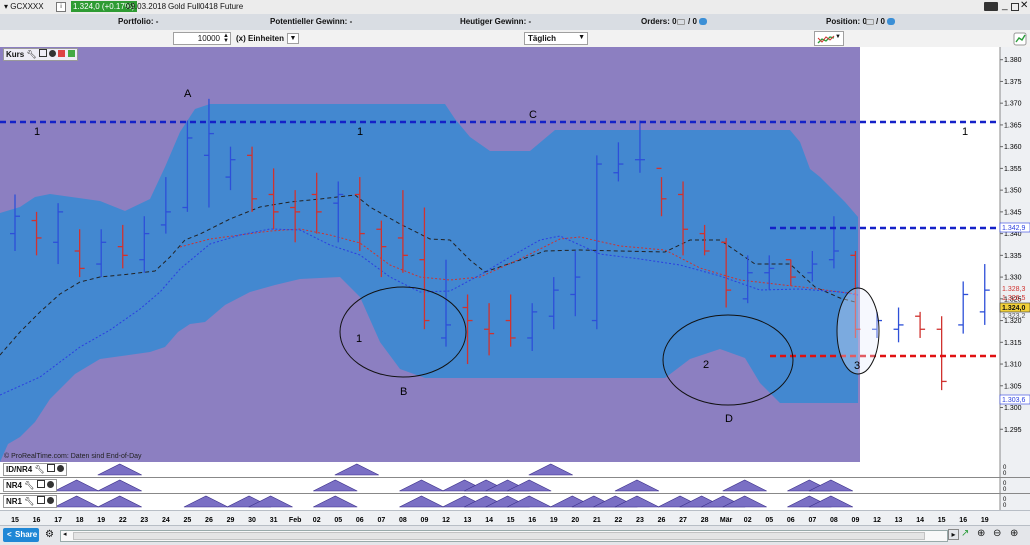  I want to click on orders-toggle-icon, so click(681, 22).